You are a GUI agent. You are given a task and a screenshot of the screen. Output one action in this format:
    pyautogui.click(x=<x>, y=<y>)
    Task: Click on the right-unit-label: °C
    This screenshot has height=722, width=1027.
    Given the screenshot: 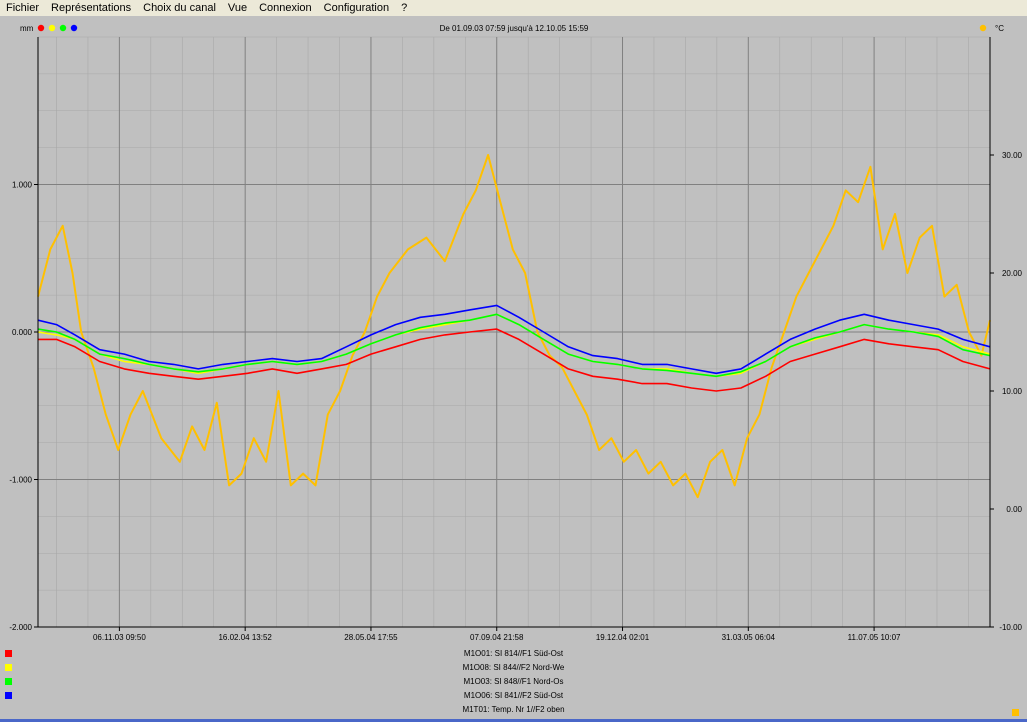 What is the action you would take?
    pyautogui.click(x=999, y=28)
    